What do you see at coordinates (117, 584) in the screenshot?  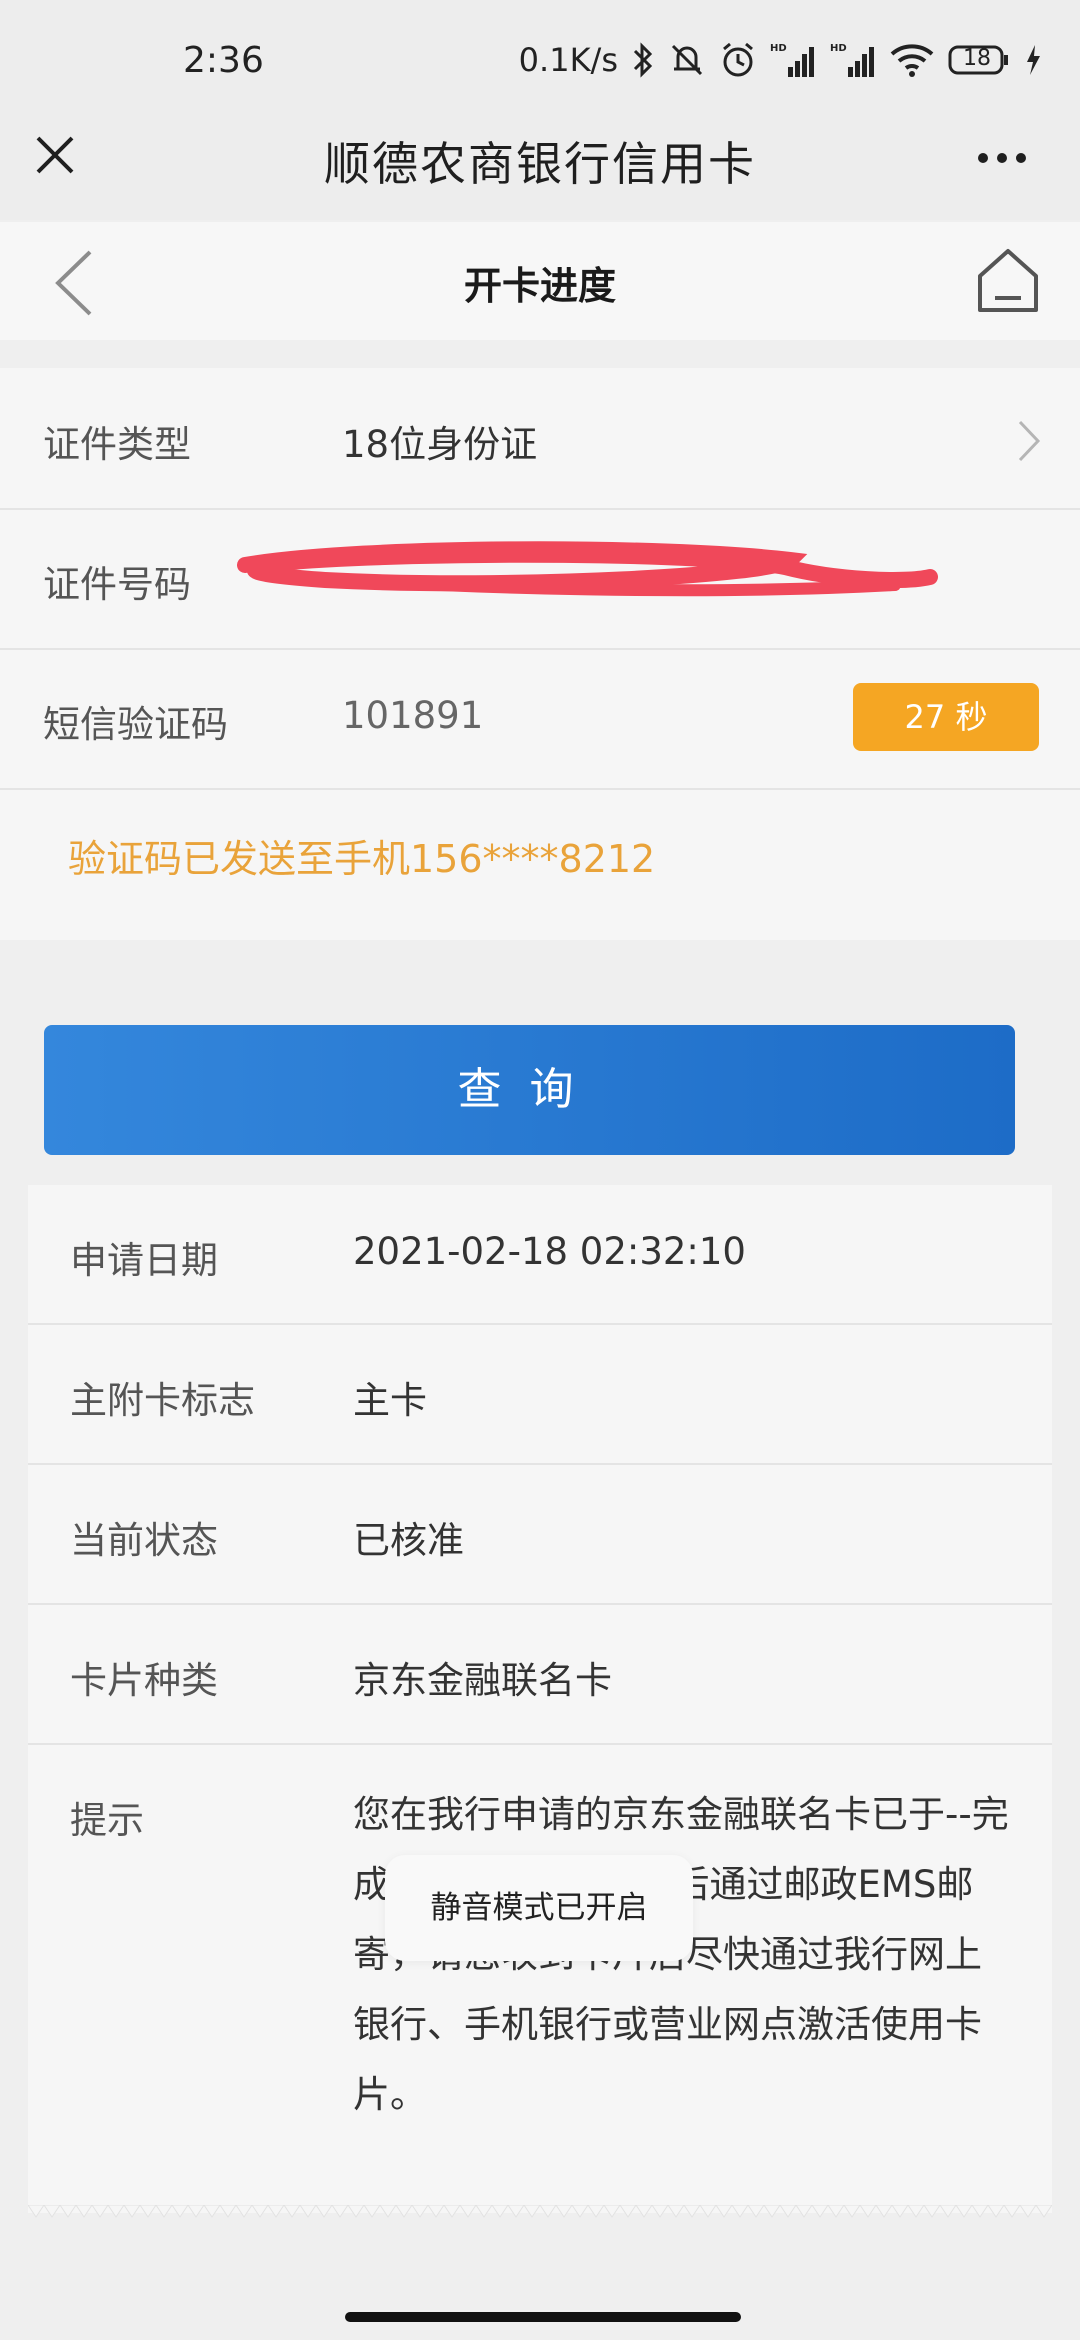 I see `id-number-label: 证件号码` at bounding box center [117, 584].